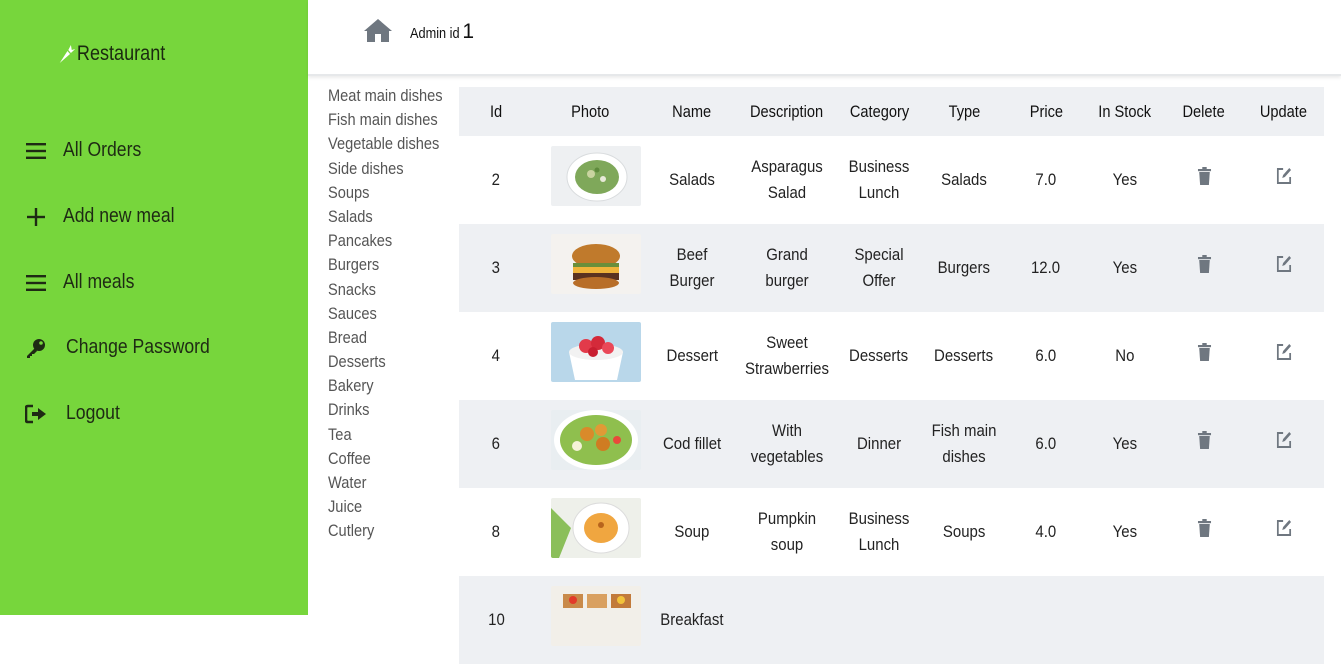 This screenshot has width=1341, height=664. What do you see at coordinates (787, 531) in the screenshot?
I see `cell-description: Pumpkin soup` at bounding box center [787, 531].